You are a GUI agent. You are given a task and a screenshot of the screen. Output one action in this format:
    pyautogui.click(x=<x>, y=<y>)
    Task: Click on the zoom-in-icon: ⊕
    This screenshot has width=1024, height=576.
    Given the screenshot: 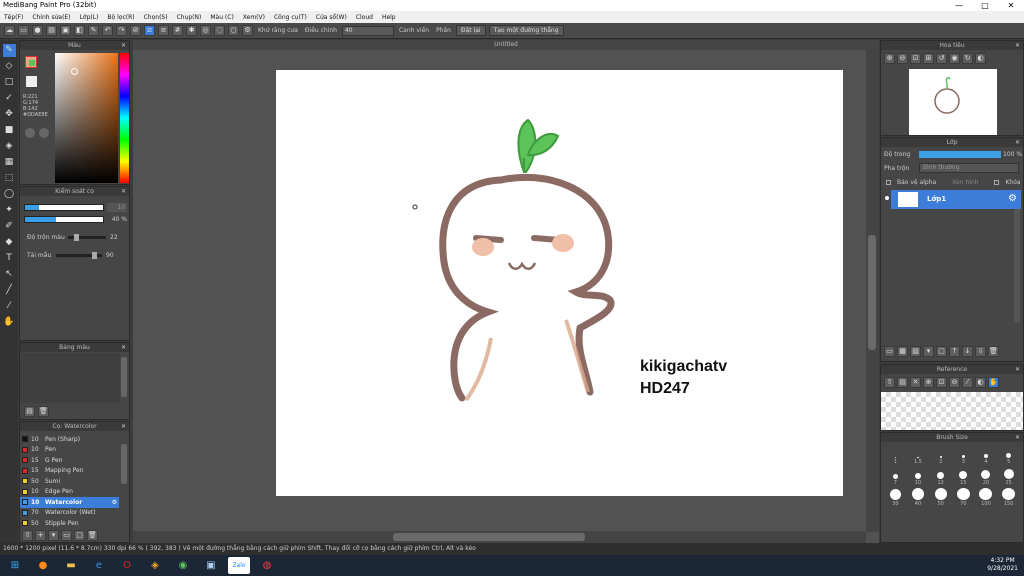 What is the action you would take?
    pyautogui.click(x=889, y=58)
    